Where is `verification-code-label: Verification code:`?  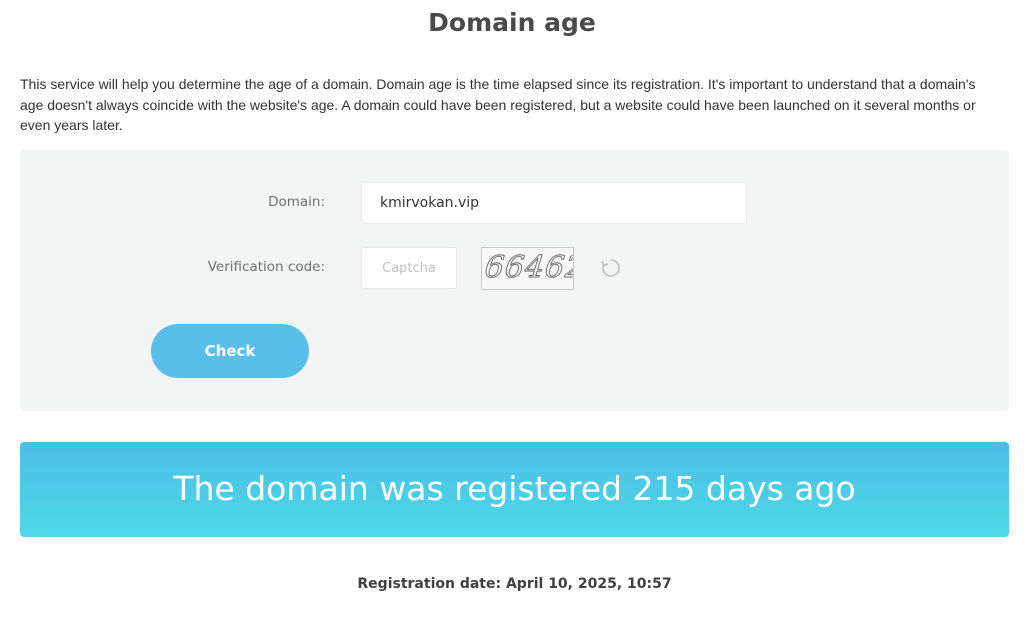 verification-code-label: Verification code: is located at coordinates (266, 267).